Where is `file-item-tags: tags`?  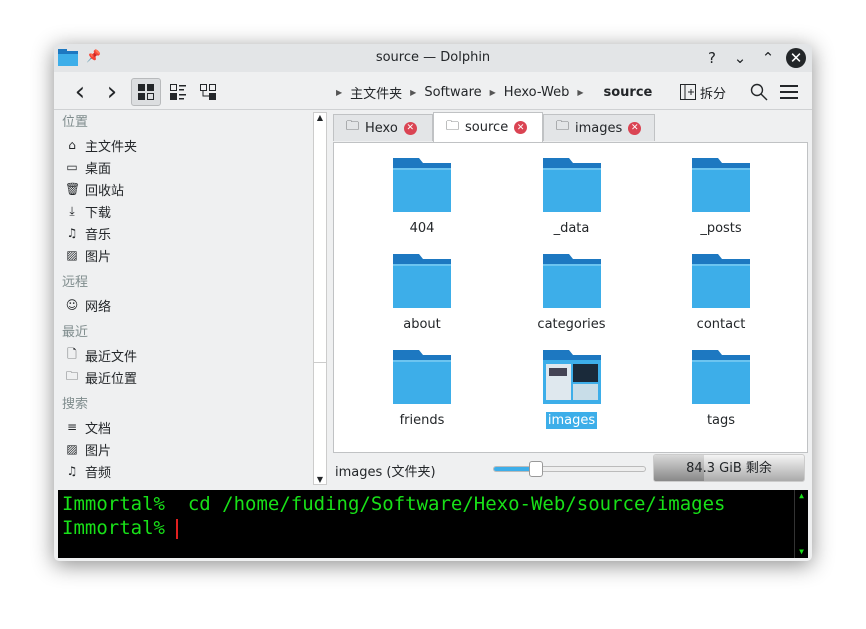 file-item-tags: tags is located at coordinates (721, 389).